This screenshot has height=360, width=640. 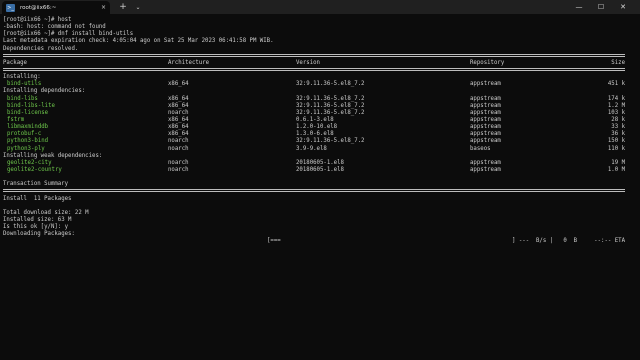 What do you see at coordinates (317, 127) in the screenshot?
I see `package-version: 1.2.0-10.el8` at bounding box center [317, 127].